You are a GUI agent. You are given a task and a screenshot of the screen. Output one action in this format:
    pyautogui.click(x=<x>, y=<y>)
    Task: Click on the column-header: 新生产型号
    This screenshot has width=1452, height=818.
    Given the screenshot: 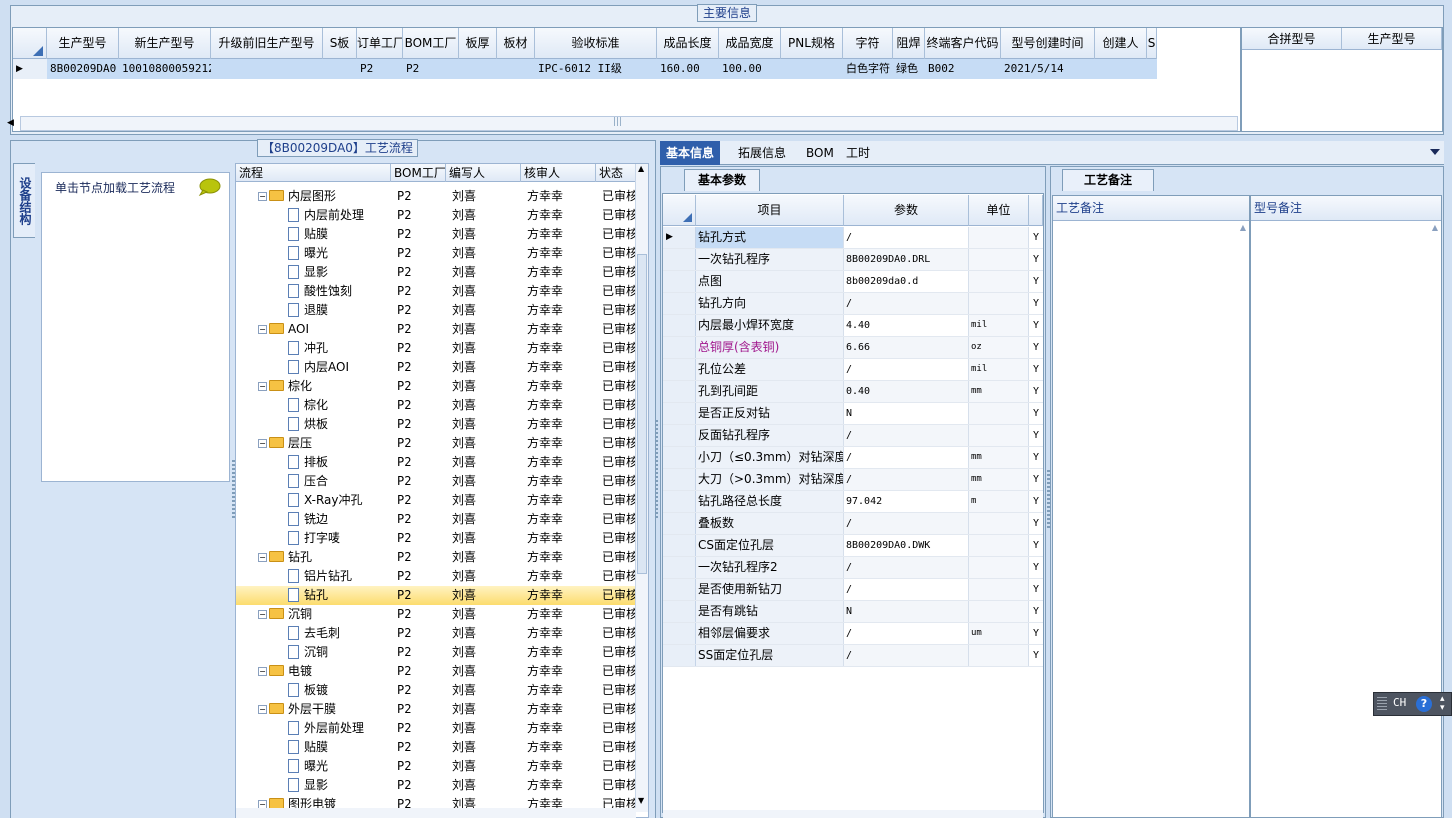 What is the action you would take?
    pyautogui.click(x=165, y=43)
    